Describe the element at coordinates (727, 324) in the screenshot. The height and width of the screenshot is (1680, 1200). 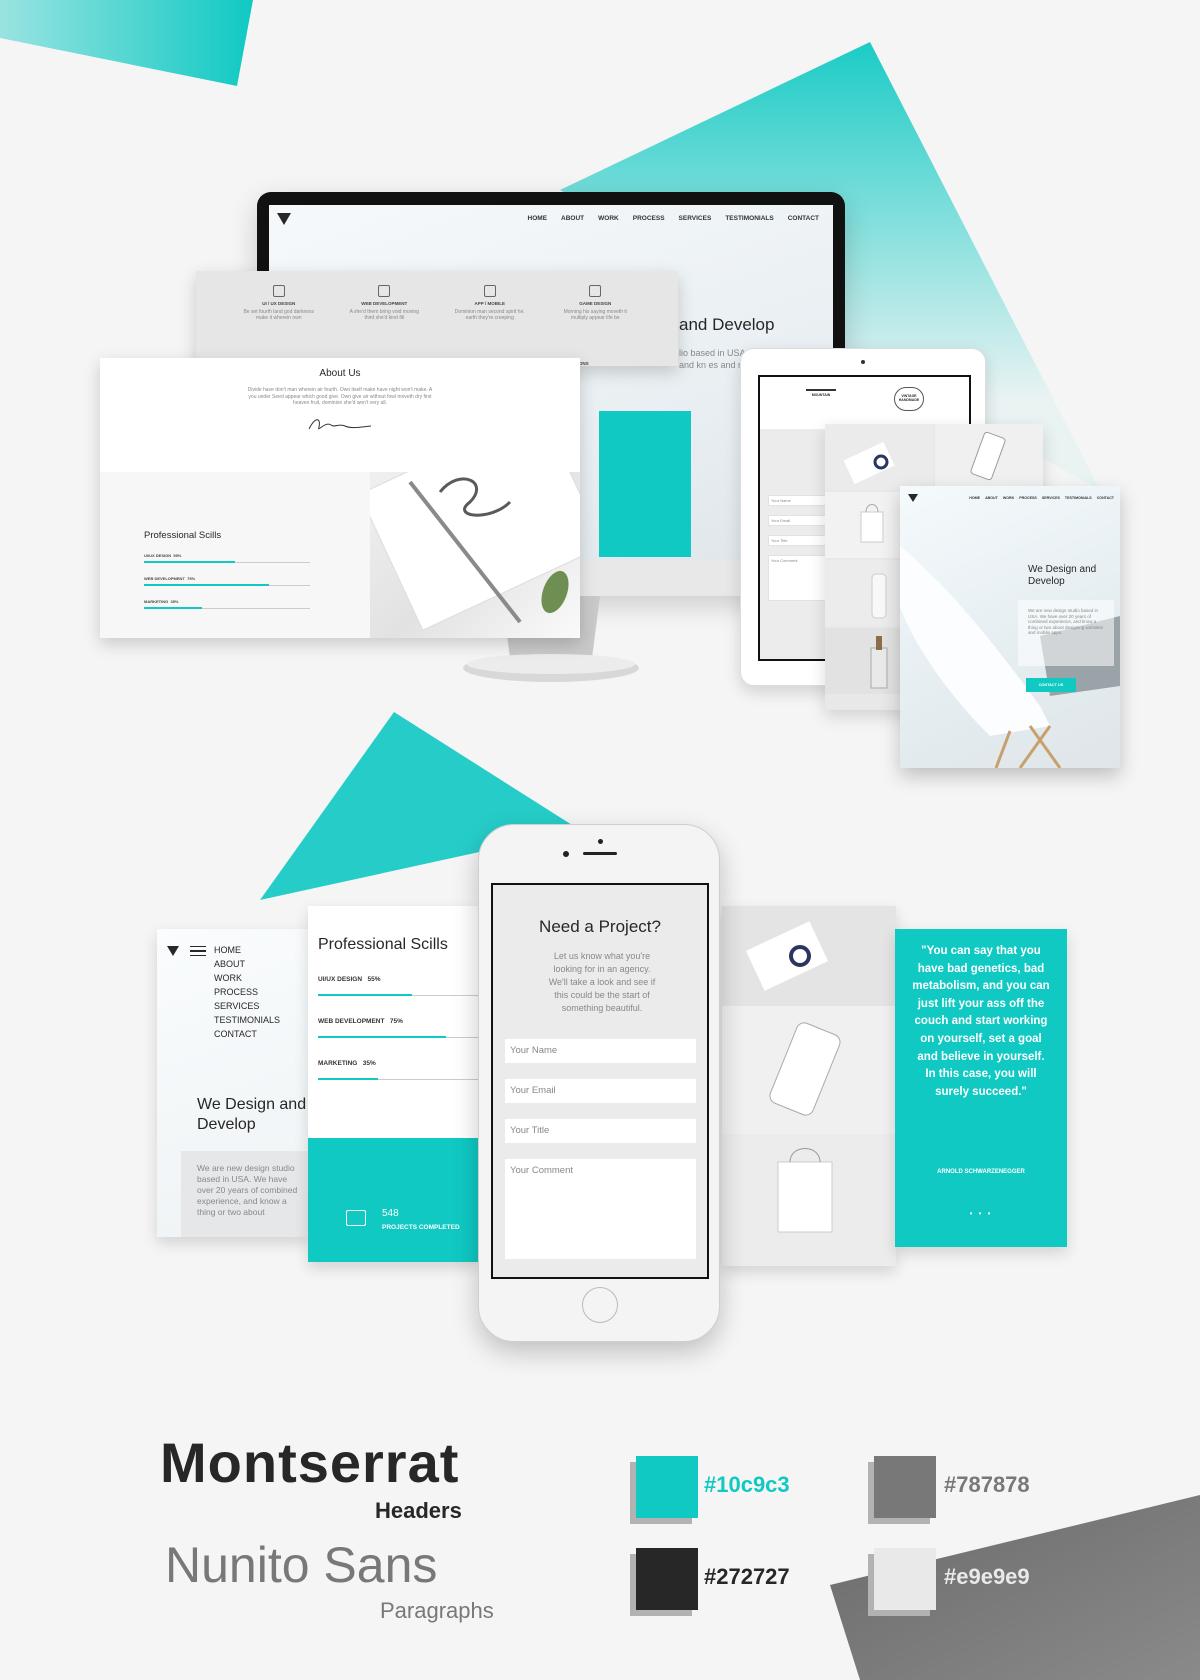
I see `desktop-heading: and Develop` at that location.